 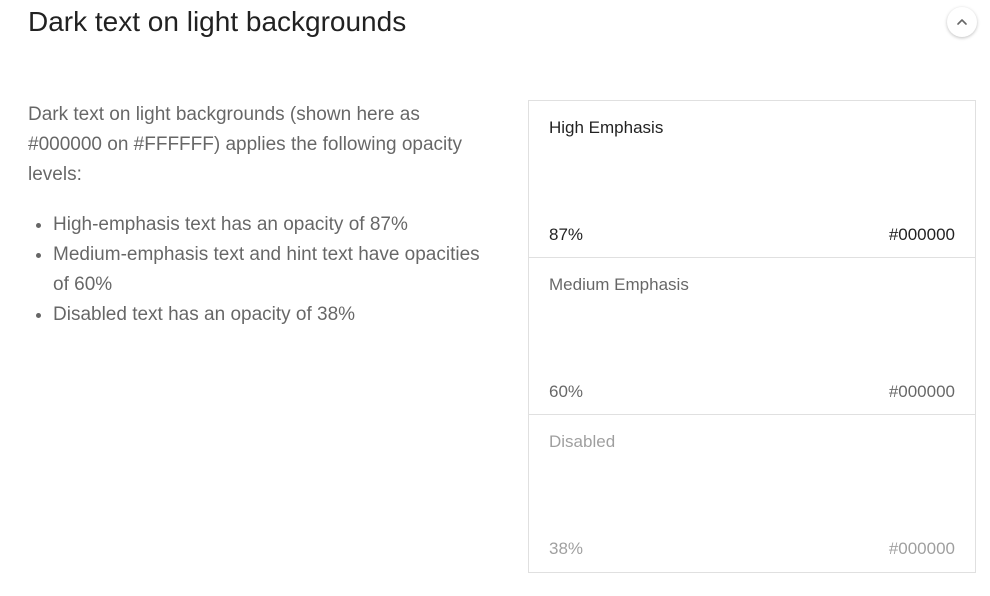 What do you see at coordinates (582, 441) in the screenshot?
I see `swatch-name: Disabled` at bounding box center [582, 441].